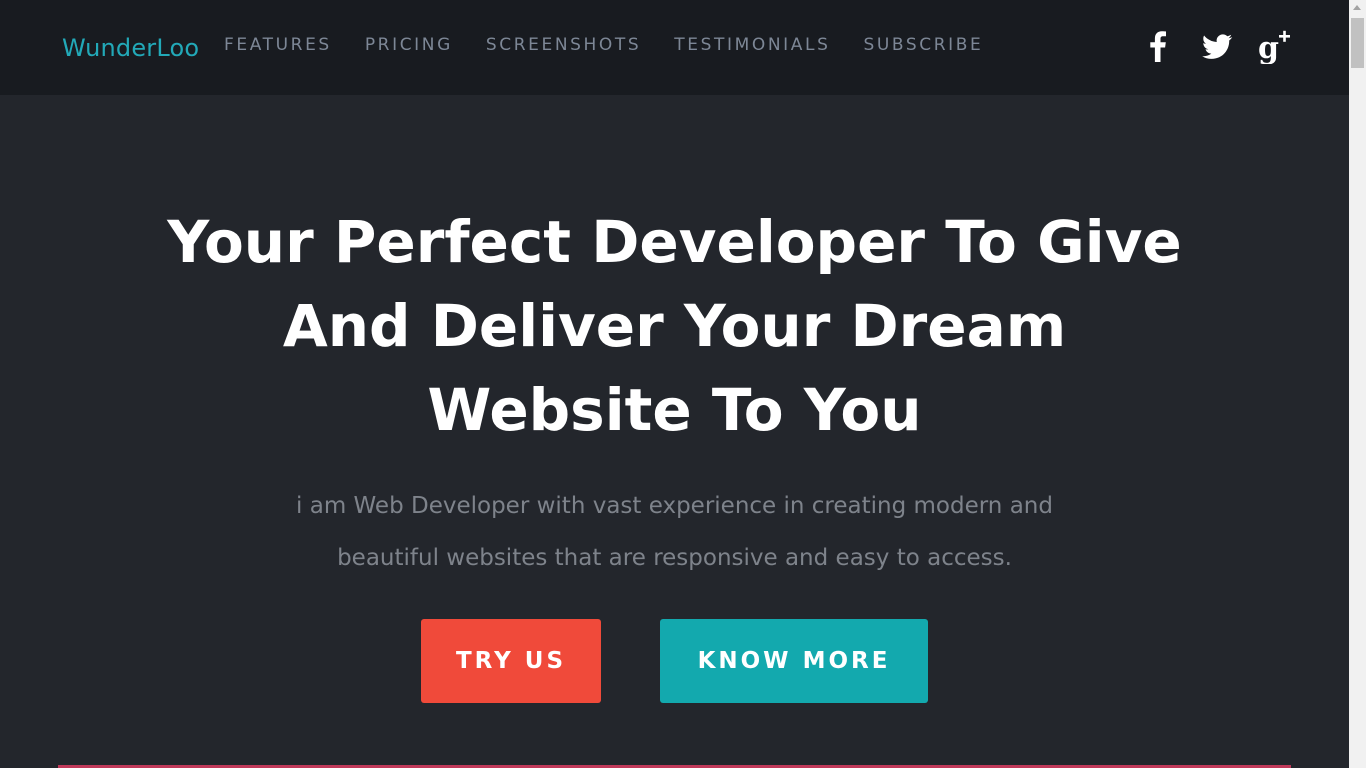 Image resolution: width=1366 pixels, height=768 pixels. I want to click on hero-title-line: Website To You, so click(674, 410).